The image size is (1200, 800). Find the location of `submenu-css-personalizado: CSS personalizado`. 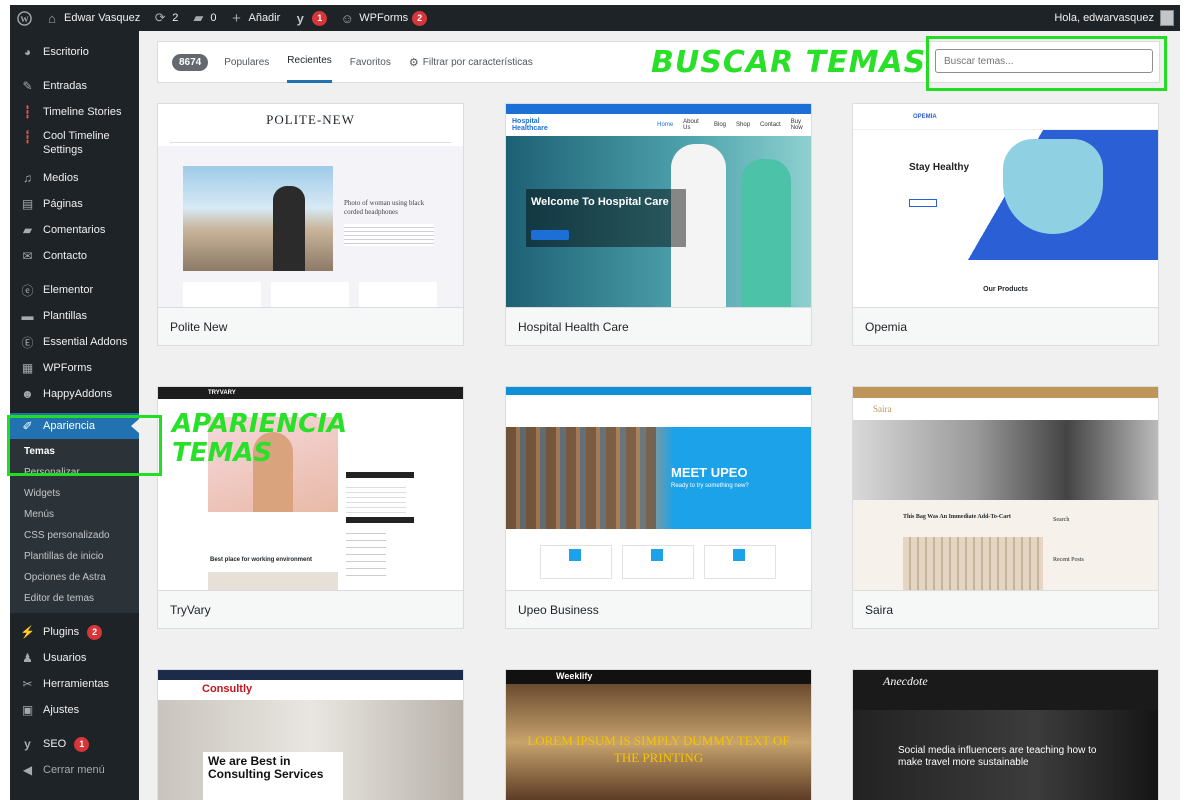

submenu-css-personalizado: CSS personalizado is located at coordinates (74, 535).